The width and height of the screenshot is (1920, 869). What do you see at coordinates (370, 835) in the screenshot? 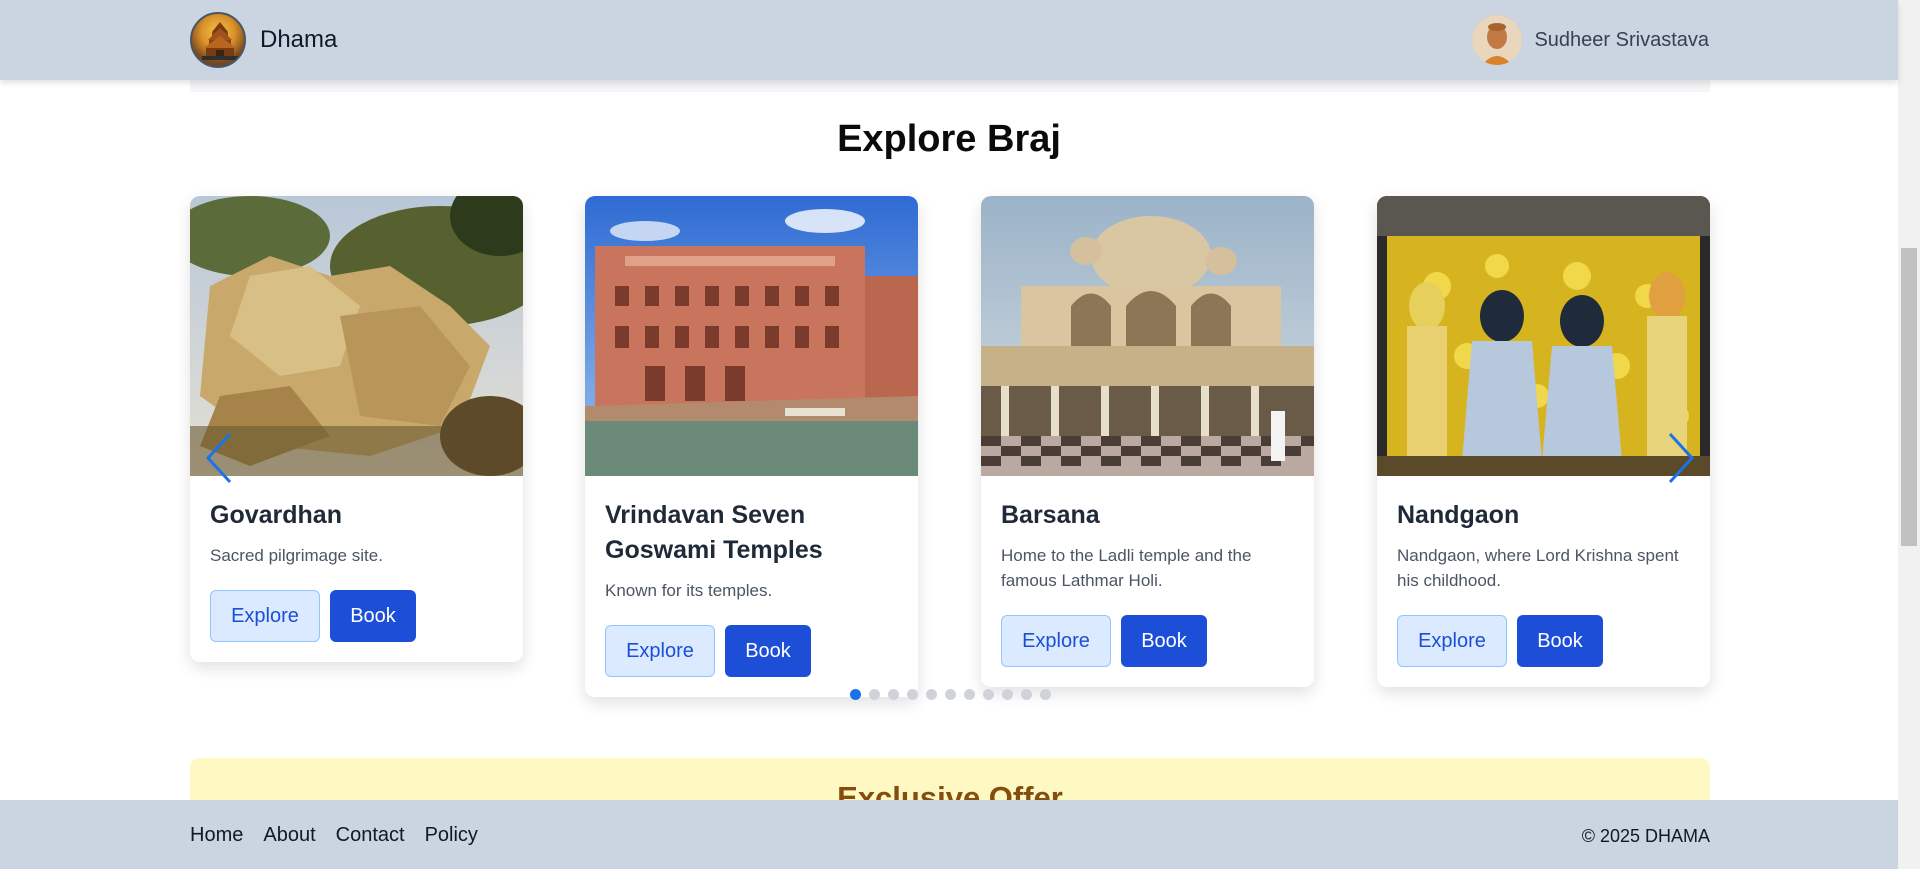
I see `footer-link-contact: Contact` at bounding box center [370, 835].